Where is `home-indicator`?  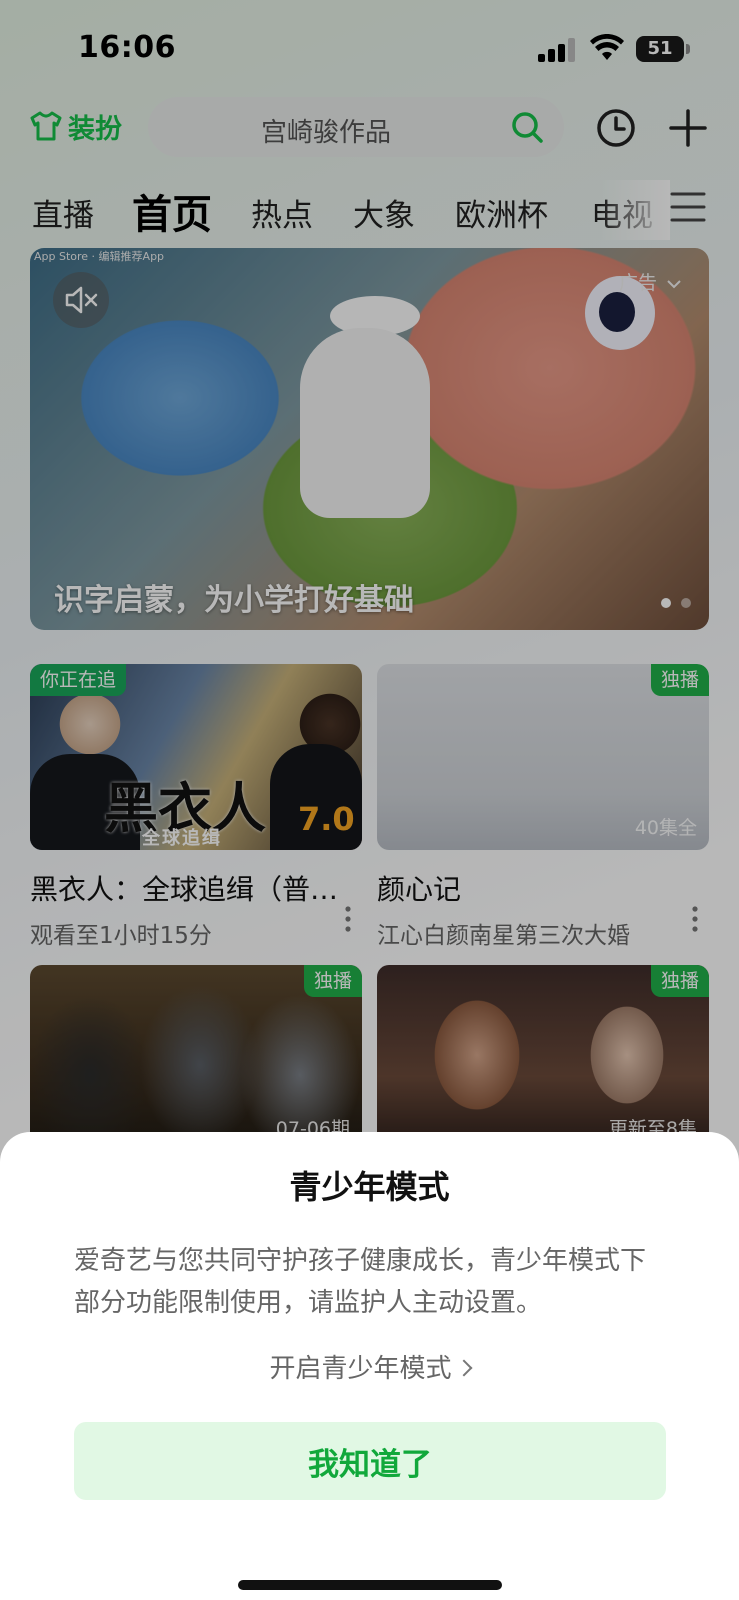 home-indicator is located at coordinates (370, 1585).